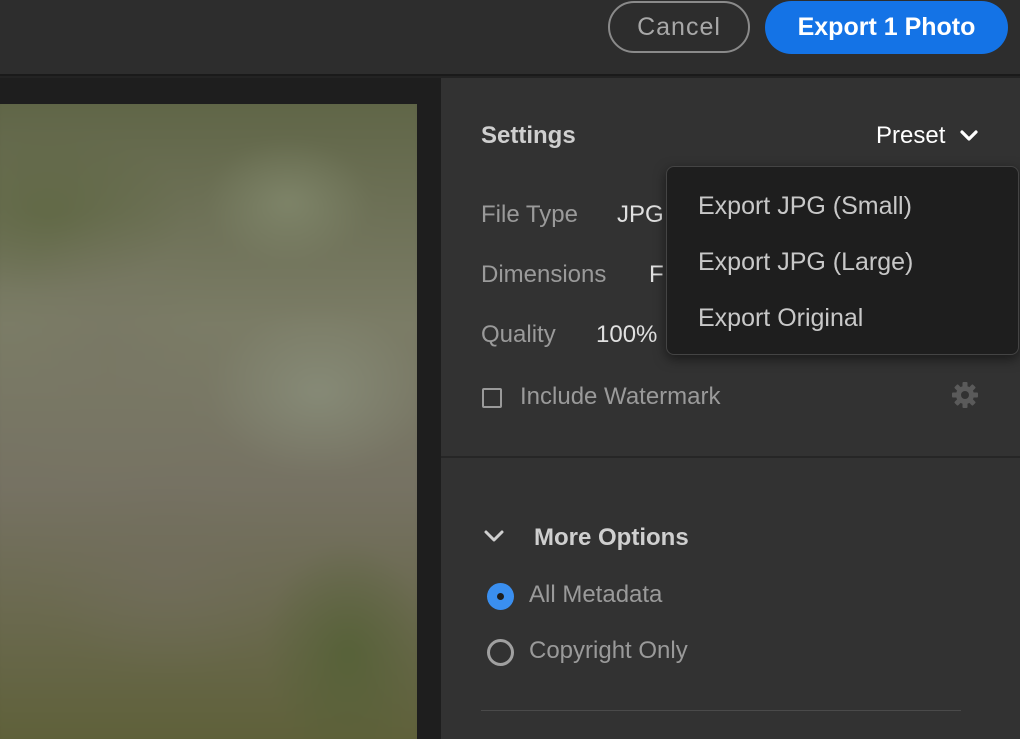 The width and height of the screenshot is (1020, 739). I want to click on file-type-label: File Type, so click(529, 214).